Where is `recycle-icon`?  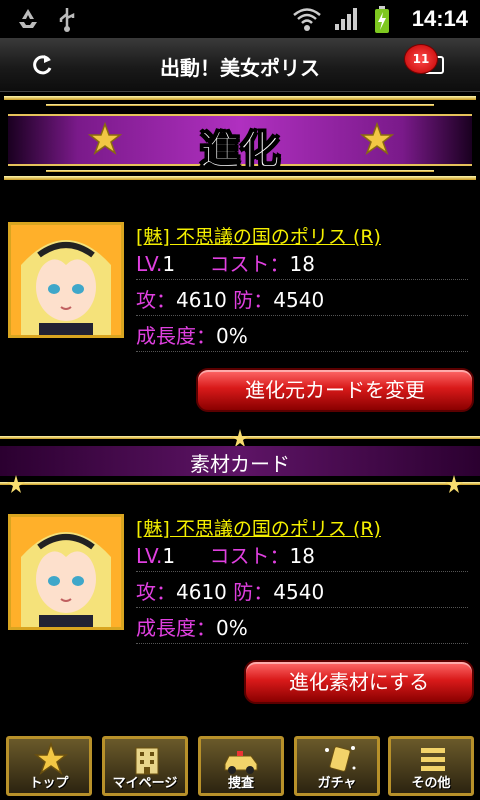
recycle-icon is located at coordinates (28, 18).